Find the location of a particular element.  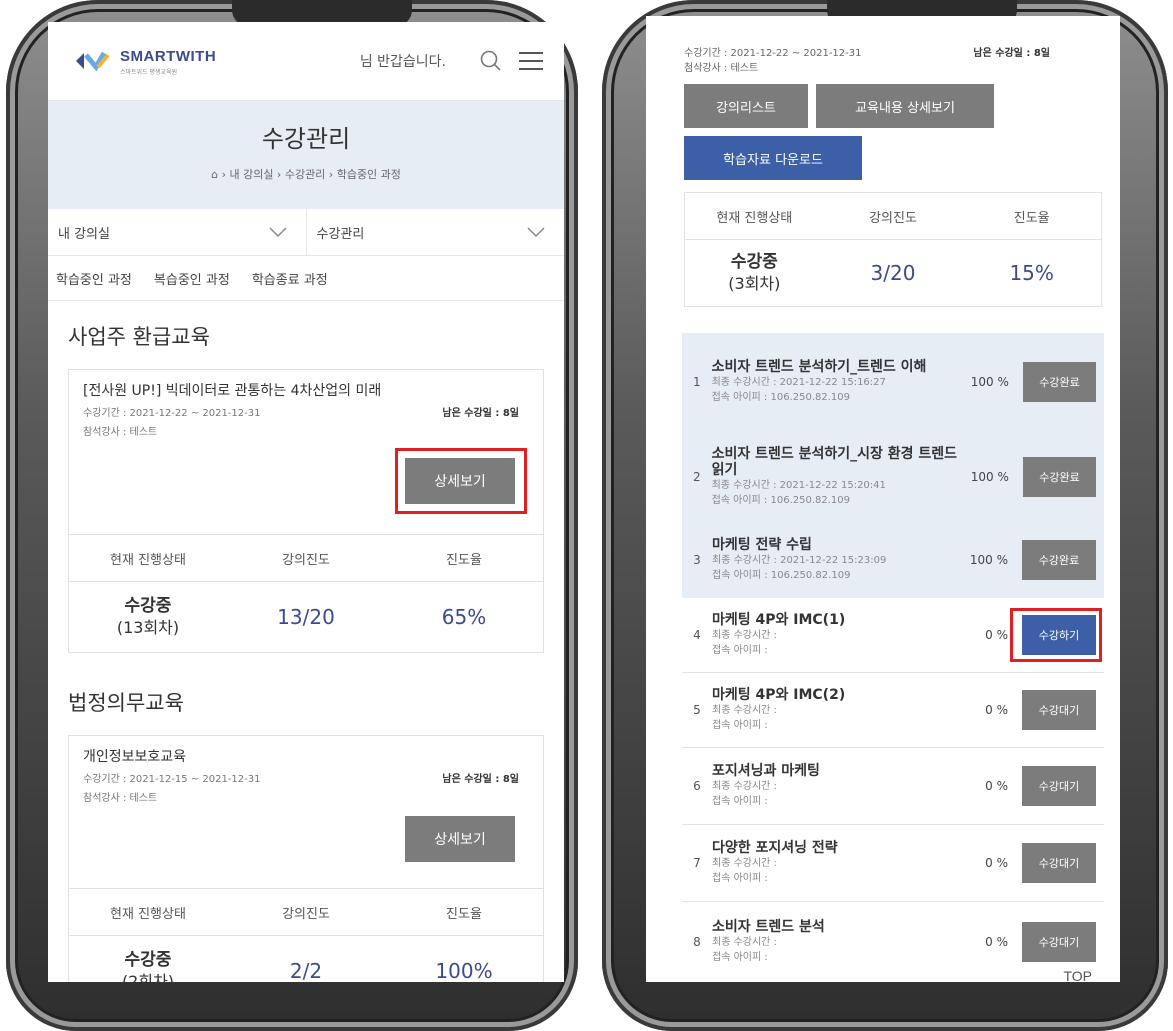

logo: SMARTWITH 스마트위드 평생교육원 is located at coordinates (145, 61).